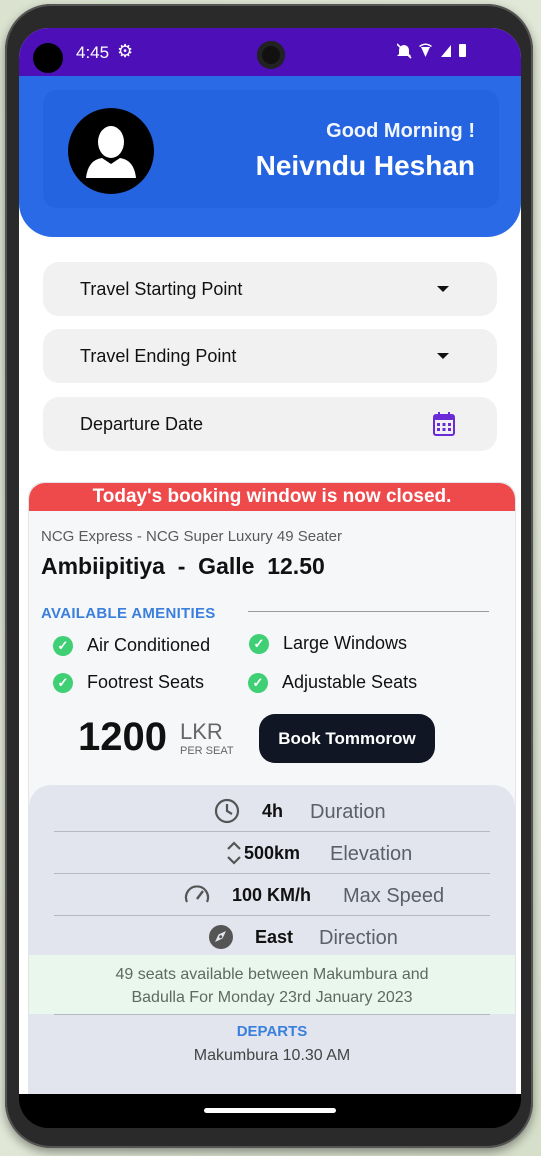 Image resolution: width=541 pixels, height=1156 pixels. What do you see at coordinates (125, 51) in the screenshot?
I see `gear-icon: ⚙` at bounding box center [125, 51].